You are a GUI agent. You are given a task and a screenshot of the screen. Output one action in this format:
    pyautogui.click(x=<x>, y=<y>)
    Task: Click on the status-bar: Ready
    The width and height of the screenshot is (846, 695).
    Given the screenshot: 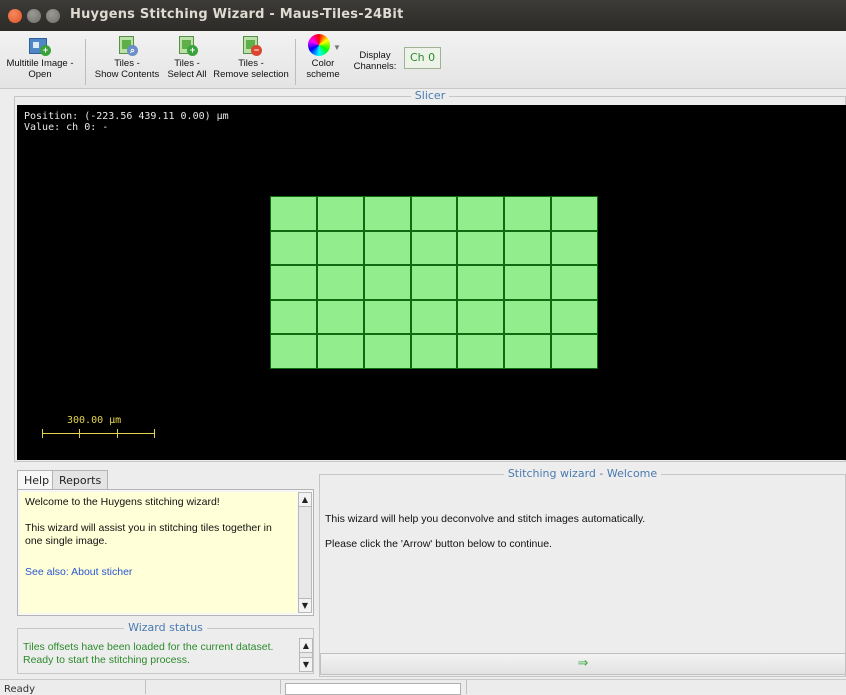 What is the action you would take?
    pyautogui.click(x=423, y=687)
    